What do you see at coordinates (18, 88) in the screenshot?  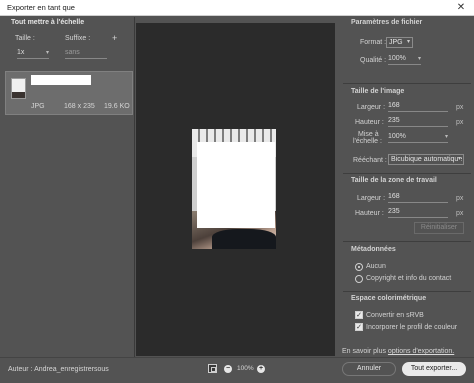 I see `image-thumbnail` at bounding box center [18, 88].